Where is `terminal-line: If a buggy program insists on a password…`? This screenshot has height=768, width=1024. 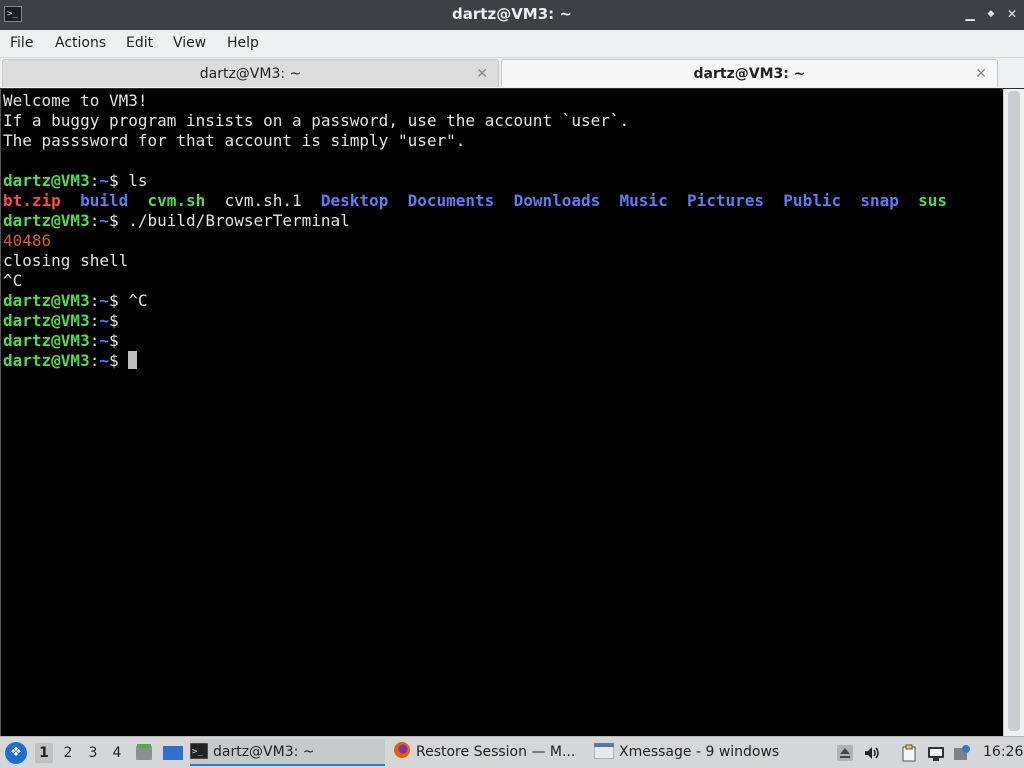 terminal-line: If a buggy program insists on a password… is located at coordinates (503, 121).